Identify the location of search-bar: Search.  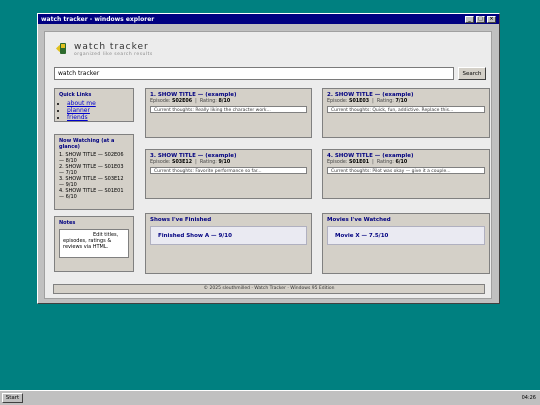
(270, 73).